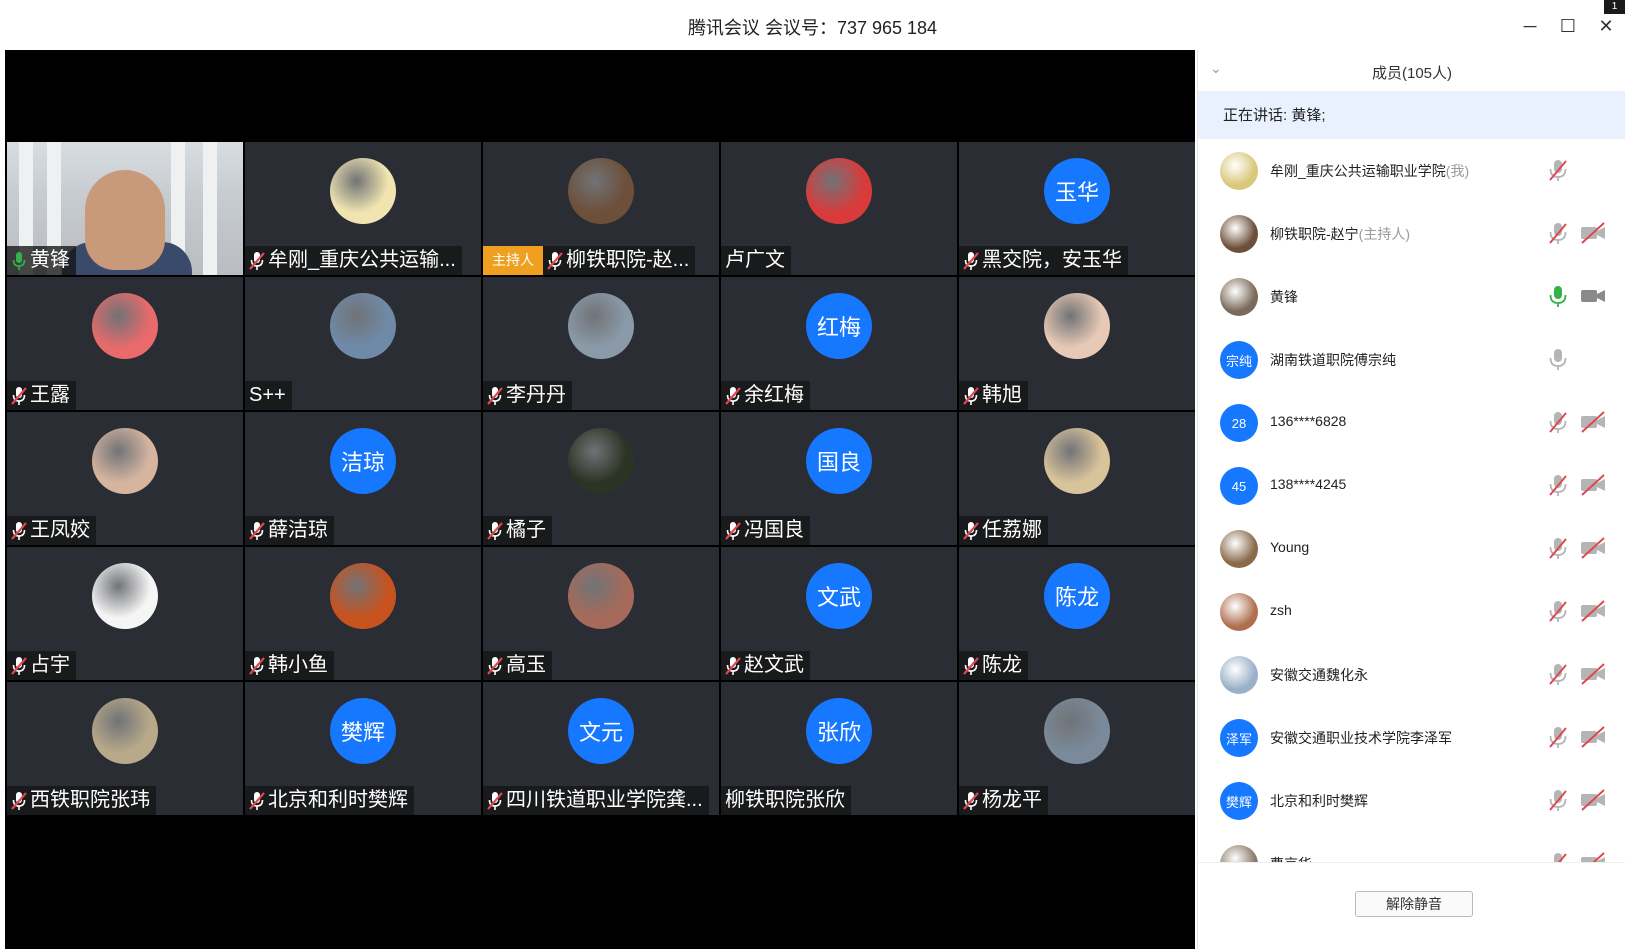 Image resolution: width=1625 pixels, height=949 pixels. I want to click on participant-tile: 国良 冯国良, so click(839, 478).